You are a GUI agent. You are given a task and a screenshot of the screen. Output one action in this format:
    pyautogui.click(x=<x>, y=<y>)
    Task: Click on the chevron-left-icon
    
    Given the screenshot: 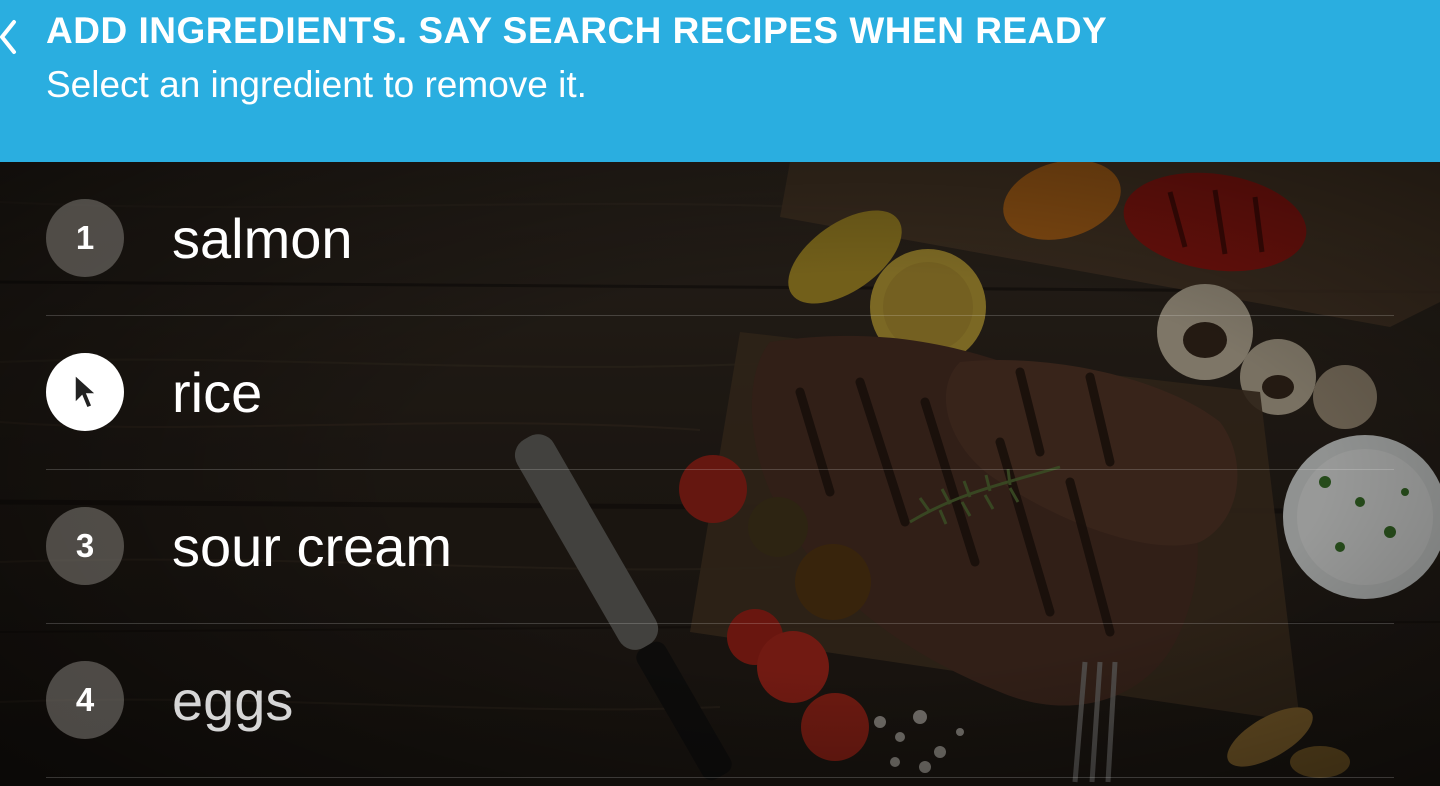 What is the action you would take?
    pyautogui.click(x=8, y=37)
    